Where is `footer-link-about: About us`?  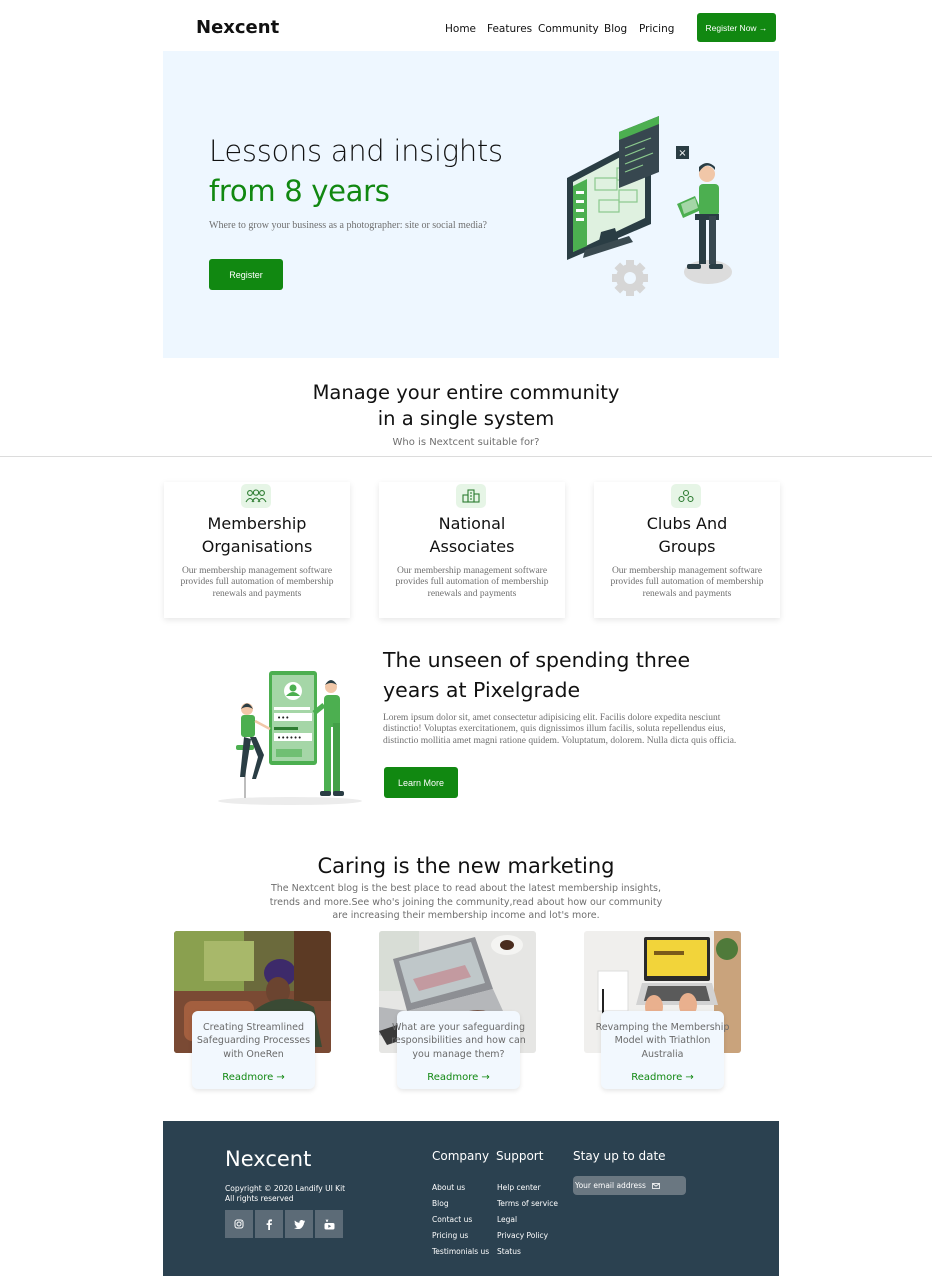 footer-link-about: About us is located at coordinates (448, 1187).